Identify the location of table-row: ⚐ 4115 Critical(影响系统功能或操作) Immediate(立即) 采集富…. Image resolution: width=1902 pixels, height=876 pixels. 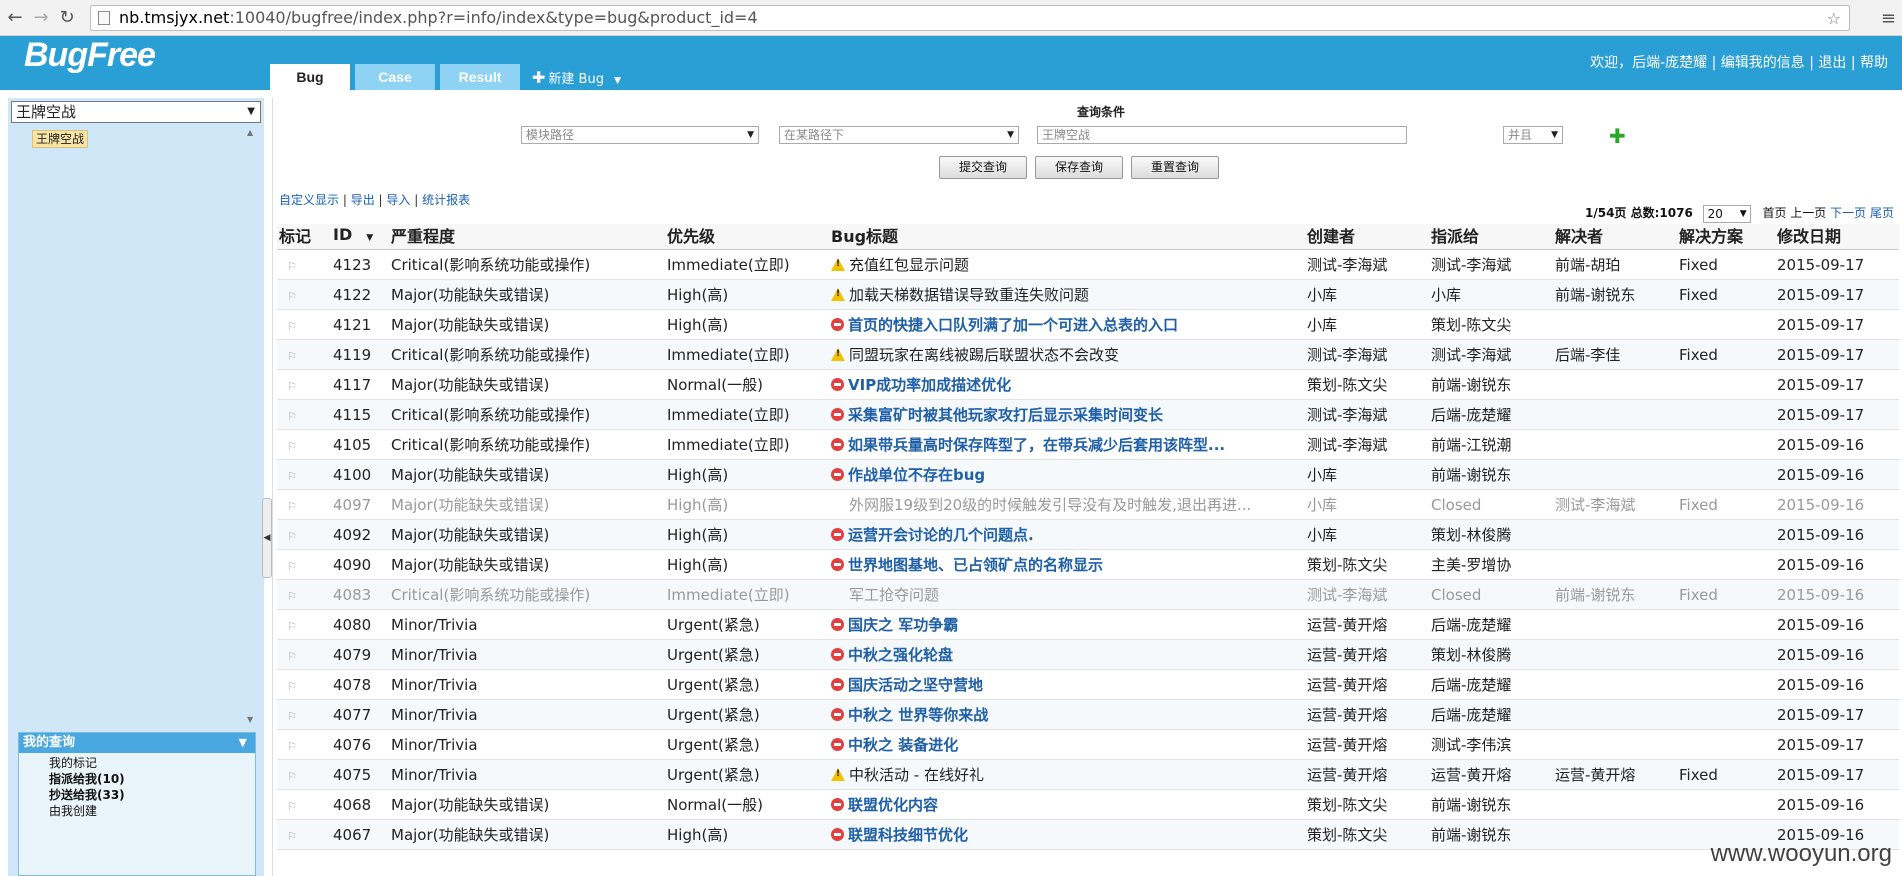
(1088, 414).